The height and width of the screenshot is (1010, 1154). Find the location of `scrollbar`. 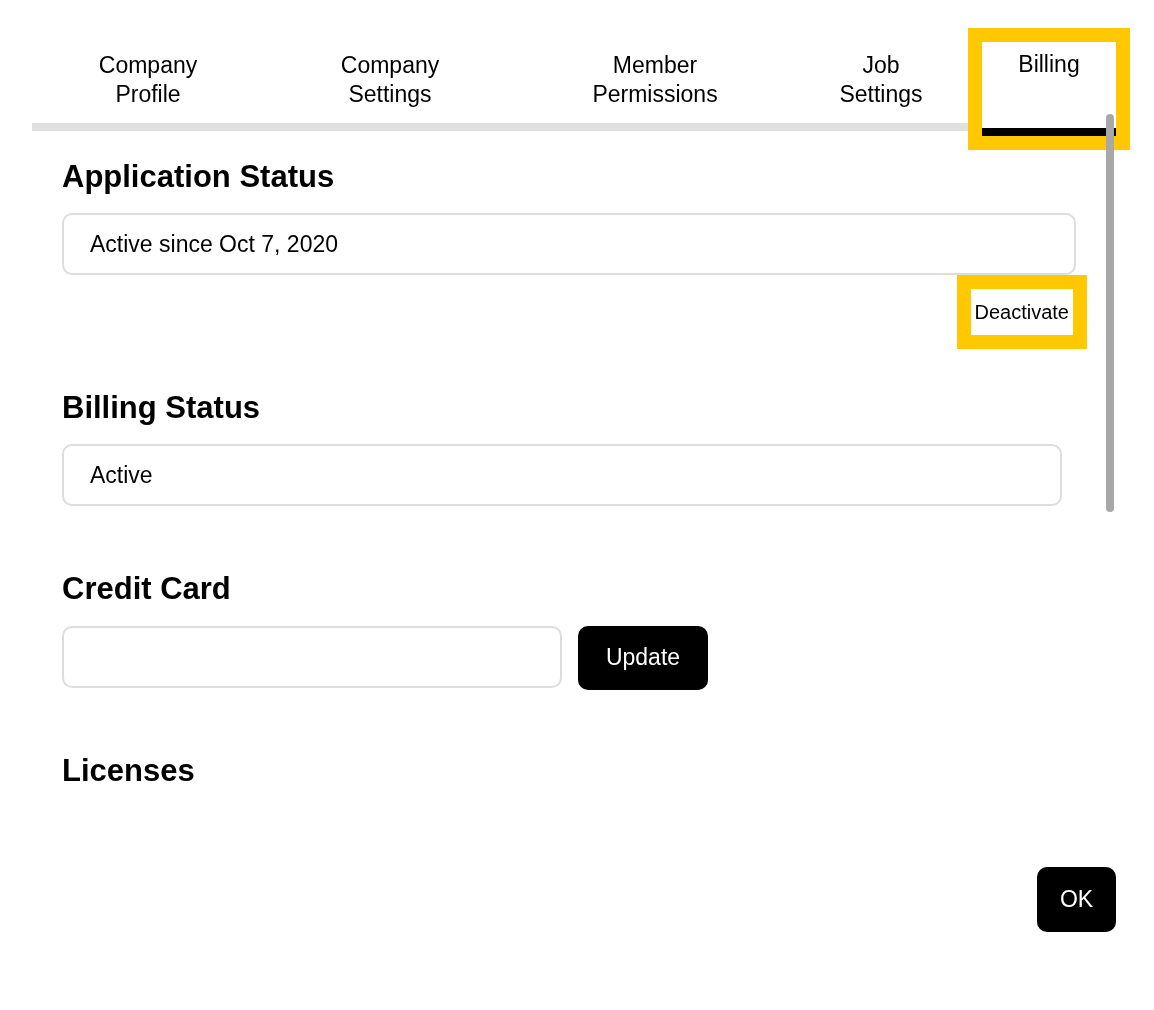

scrollbar is located at coordinates (1110, 313).